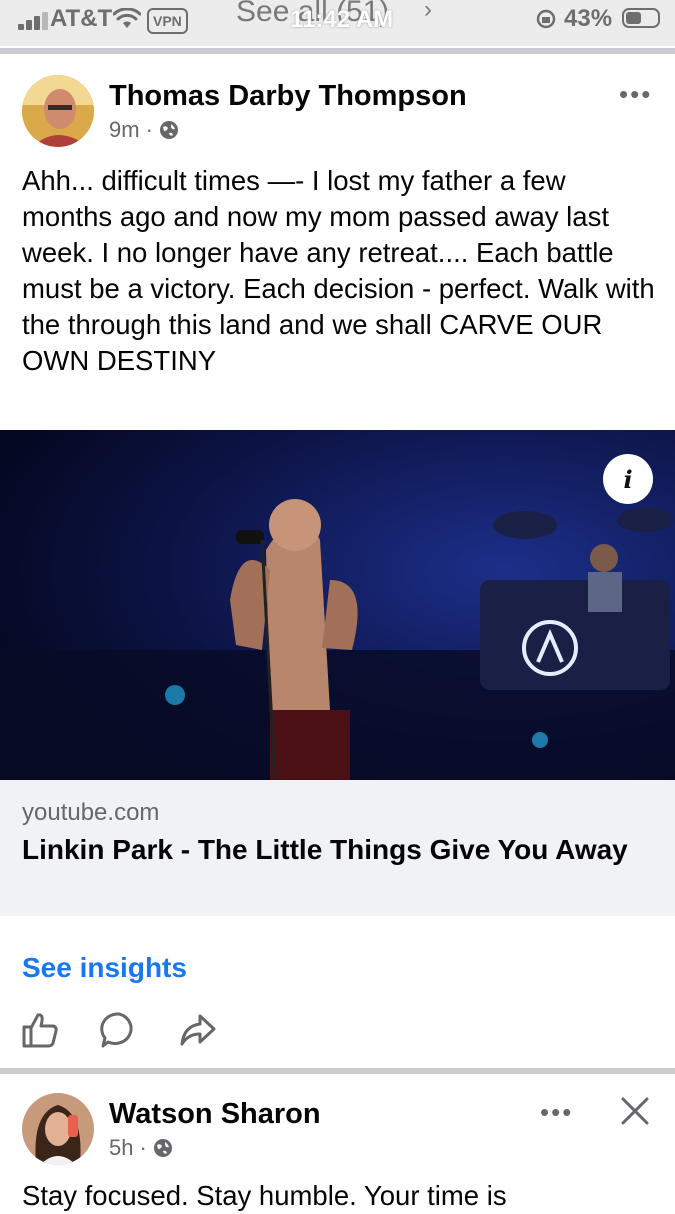 The image size is (675, 1214). I want to click on chevron-right-icon: ›, so click(428, 11).